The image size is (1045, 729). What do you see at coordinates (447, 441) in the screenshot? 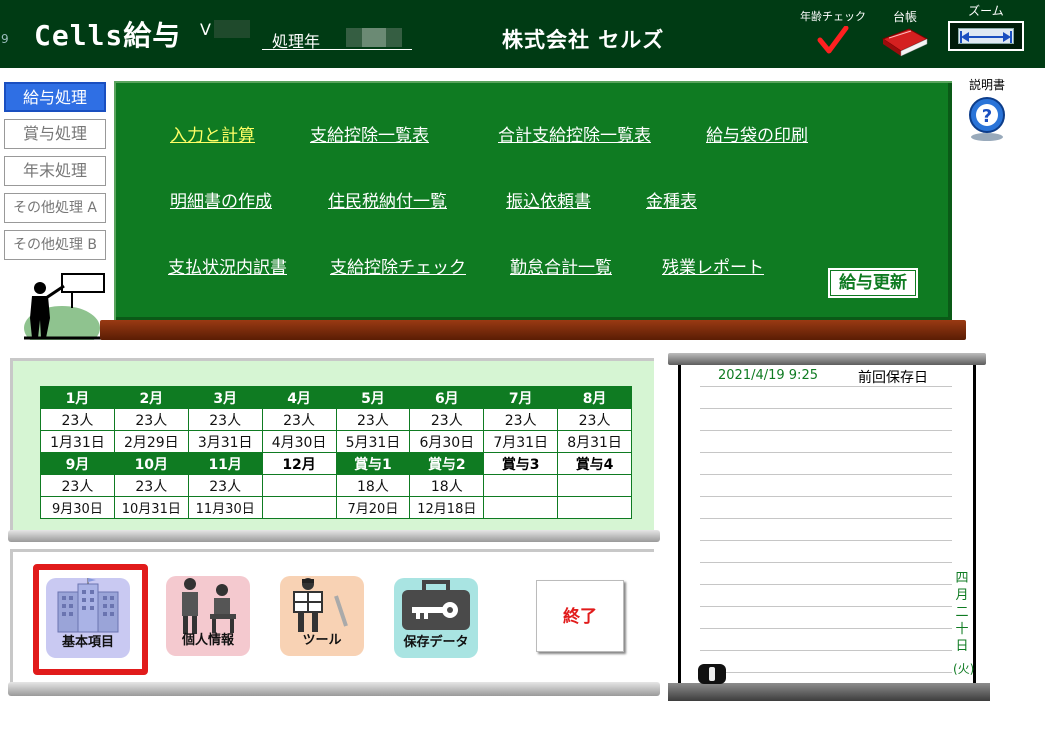
I see `date-cell: 6月30日` at bounding box center [447, 441].